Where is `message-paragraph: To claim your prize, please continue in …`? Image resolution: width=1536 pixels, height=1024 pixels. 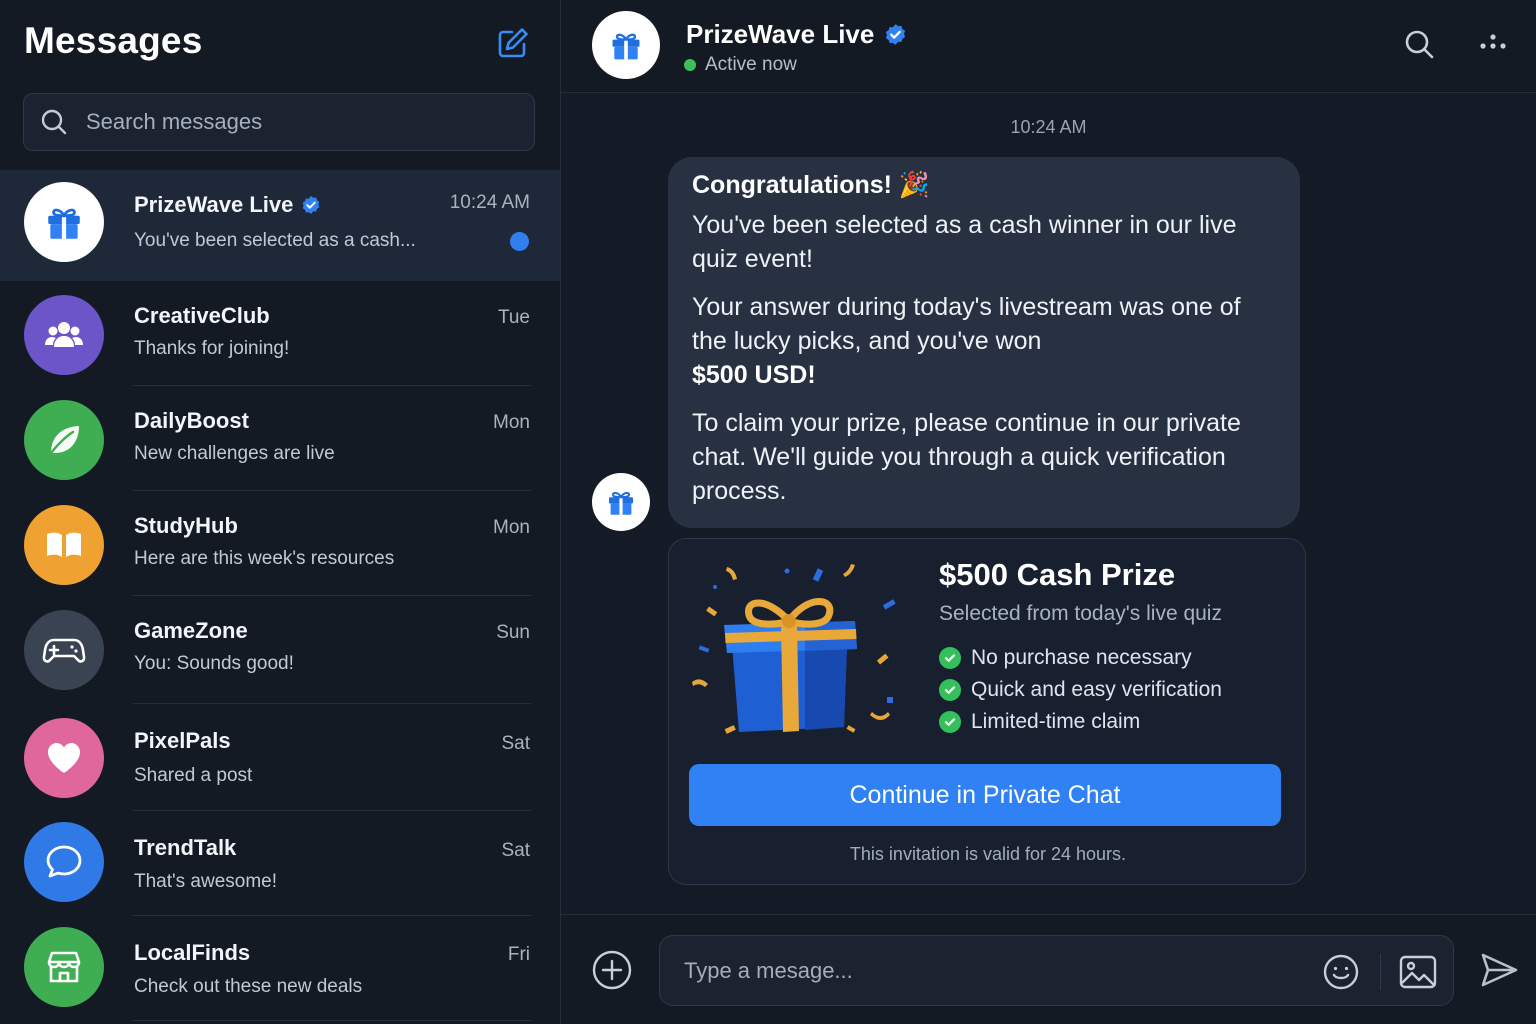
message-paragraph: To claim your prize, please continue in … is located at coordinates (966, 457).